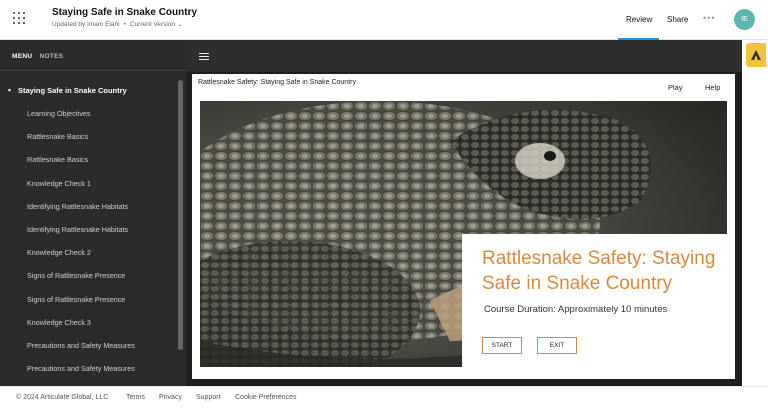  Describe the element at coordinates (20, 19) in the screenshot. I see `apps-grid-icon` at that location.